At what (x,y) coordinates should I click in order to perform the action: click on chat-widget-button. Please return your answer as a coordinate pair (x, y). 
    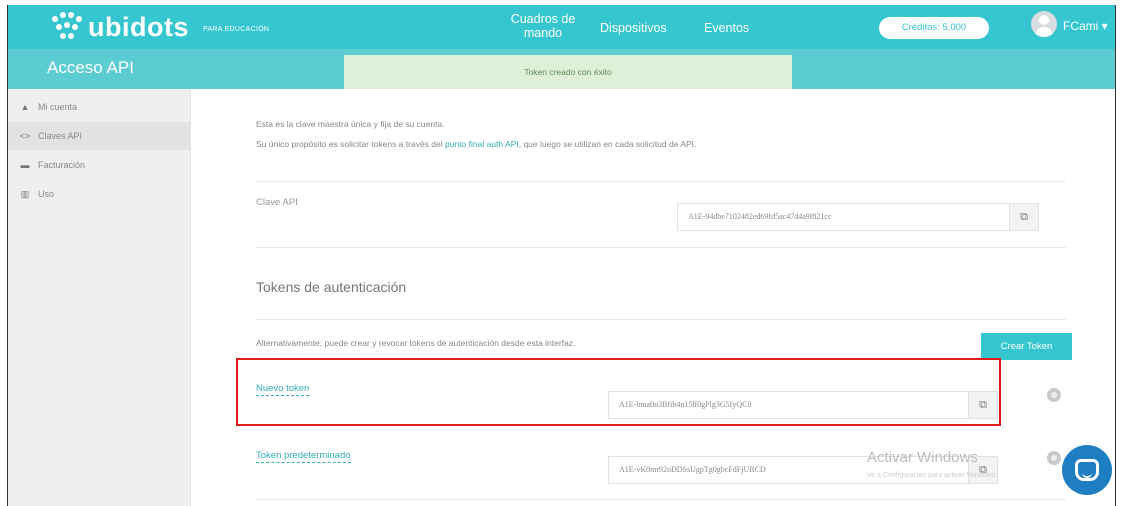
    Looking at the image, I should click on (1087, 470).